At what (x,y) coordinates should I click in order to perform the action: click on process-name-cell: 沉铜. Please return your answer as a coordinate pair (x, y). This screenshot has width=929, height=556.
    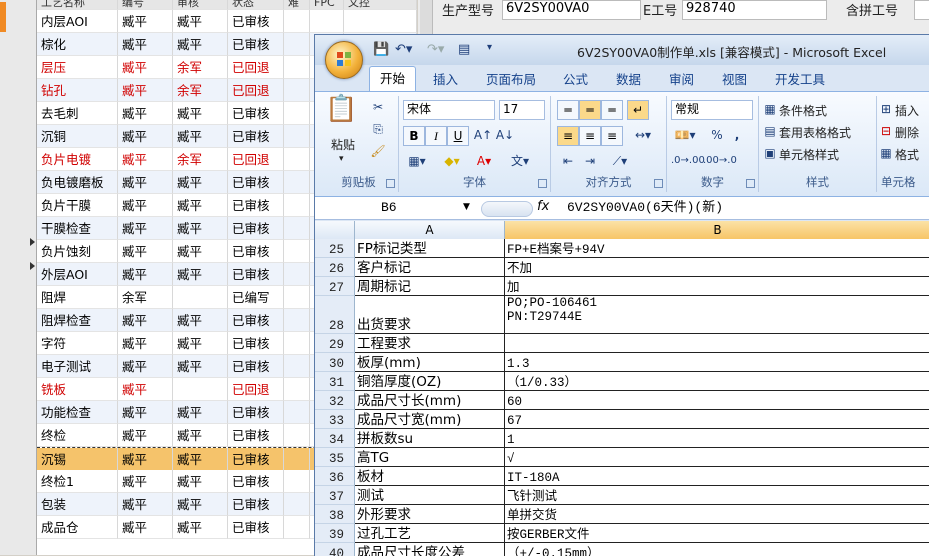
    Looking at the image, I should click on (77, 136).